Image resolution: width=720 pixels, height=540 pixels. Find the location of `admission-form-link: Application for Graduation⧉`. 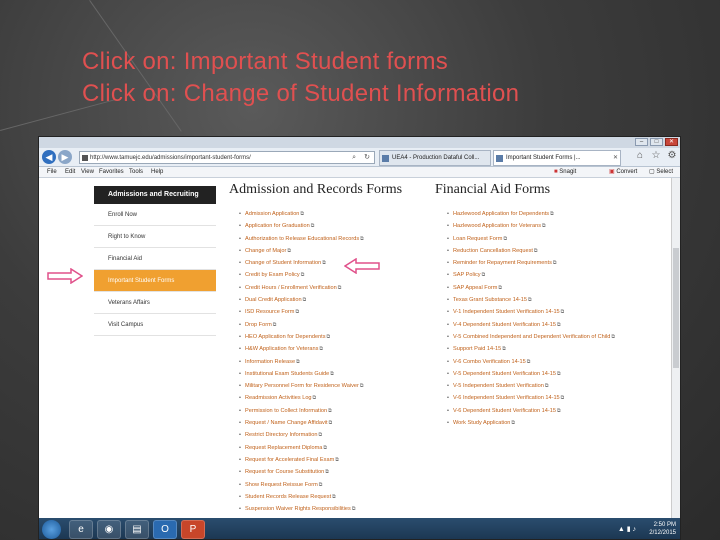

admission-form-link: Application for Graduation⧉ is located at coordinates (301, 226).